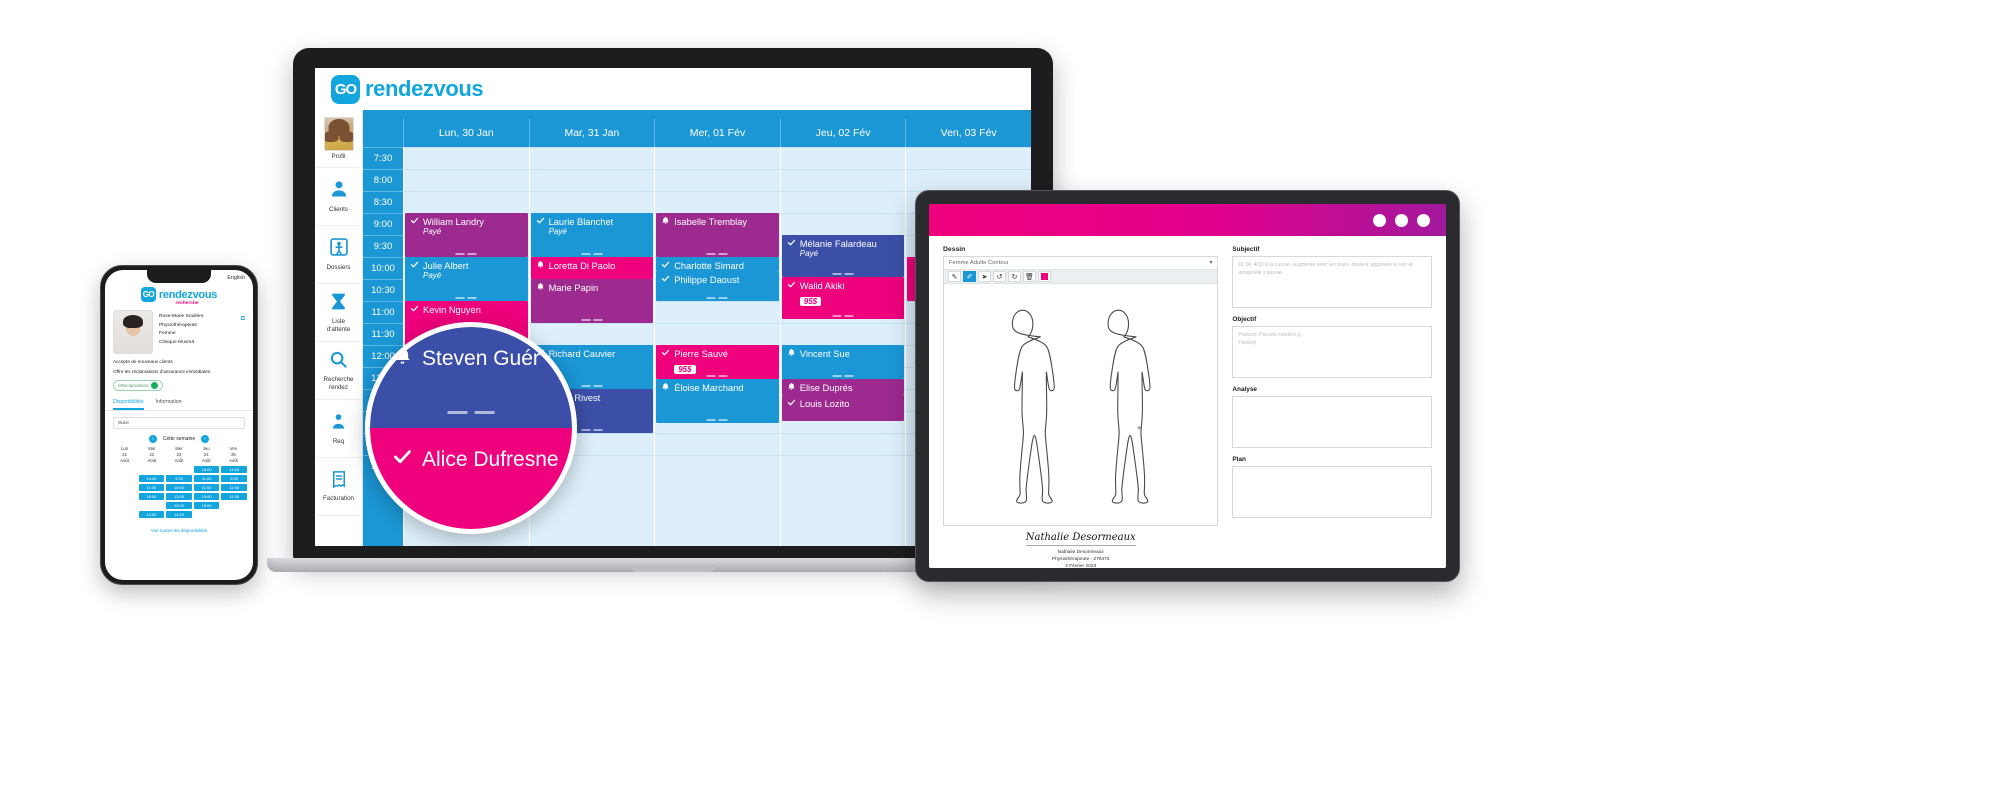  Describe the element at coordinates (338, 255) in the screenshot. I see `sidebar-item-dossiers: Dossiers` at that location.